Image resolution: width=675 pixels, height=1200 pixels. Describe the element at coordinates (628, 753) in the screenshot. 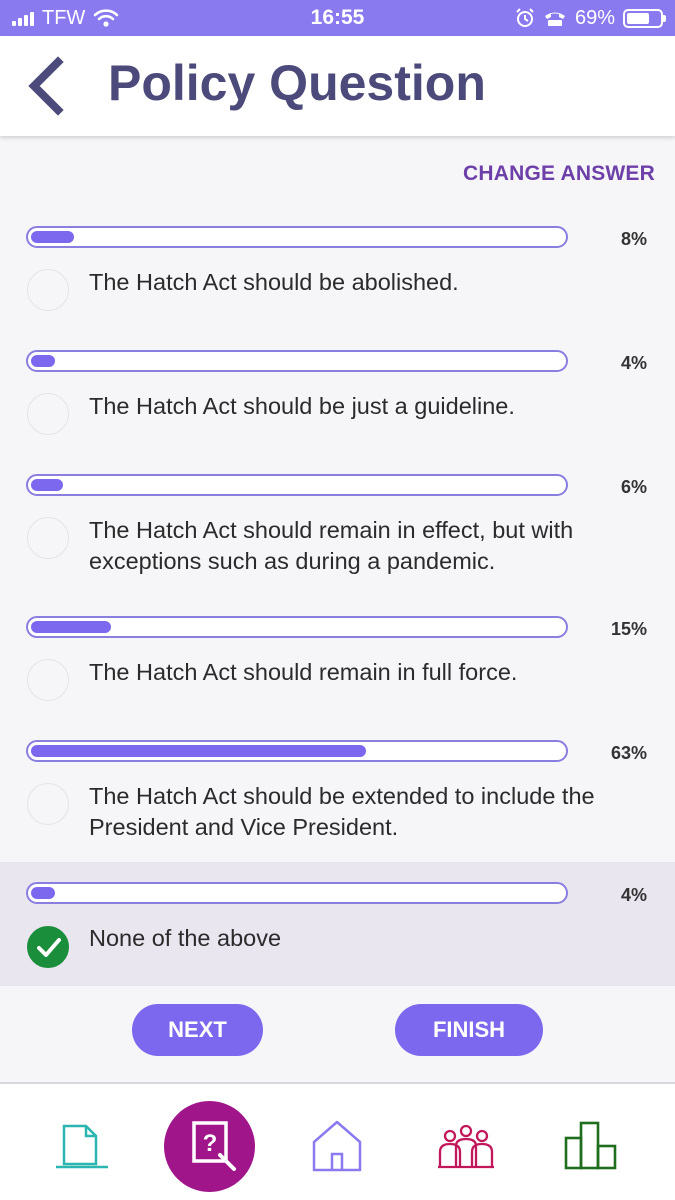

I see `percentage-label: 63%` at that location.